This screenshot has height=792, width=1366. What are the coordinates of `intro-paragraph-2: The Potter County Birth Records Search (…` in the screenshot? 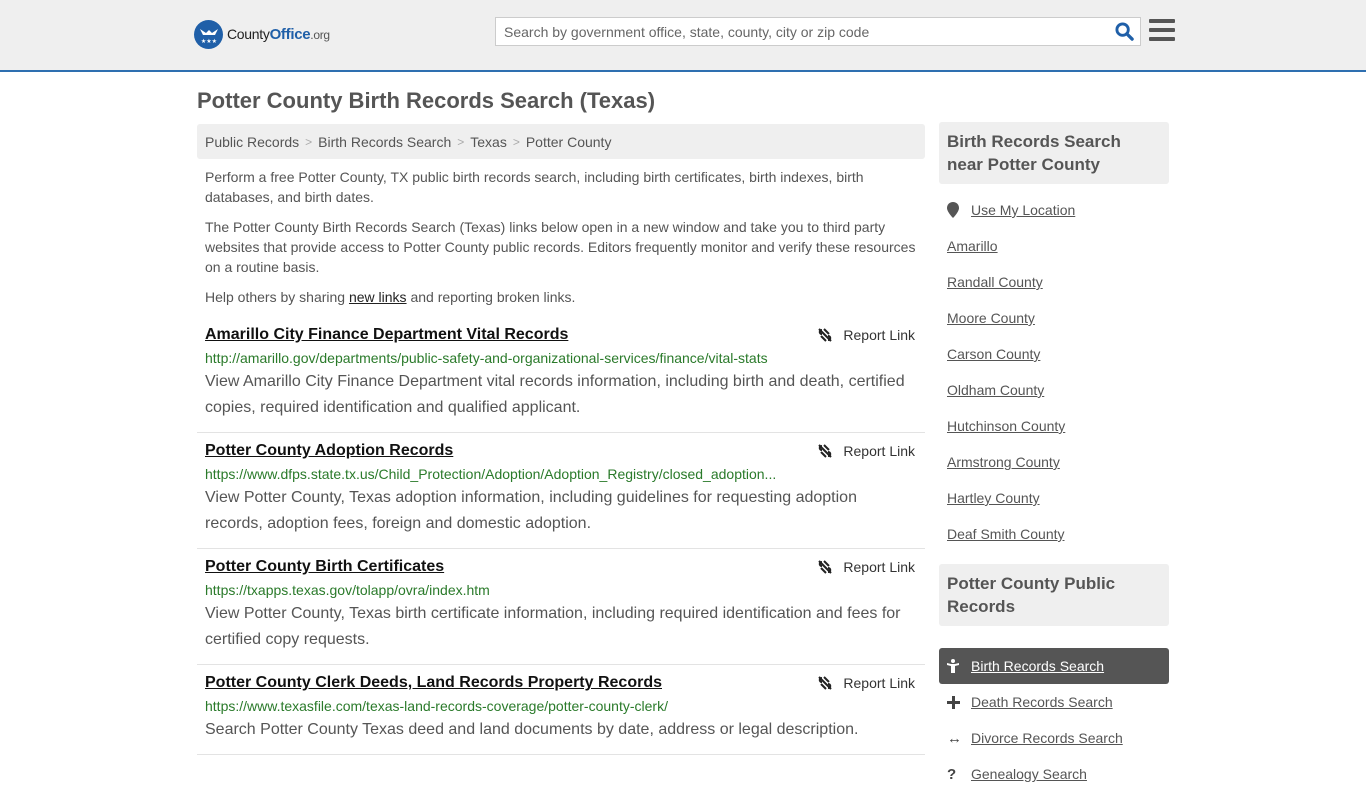 It's located at (560, 247).